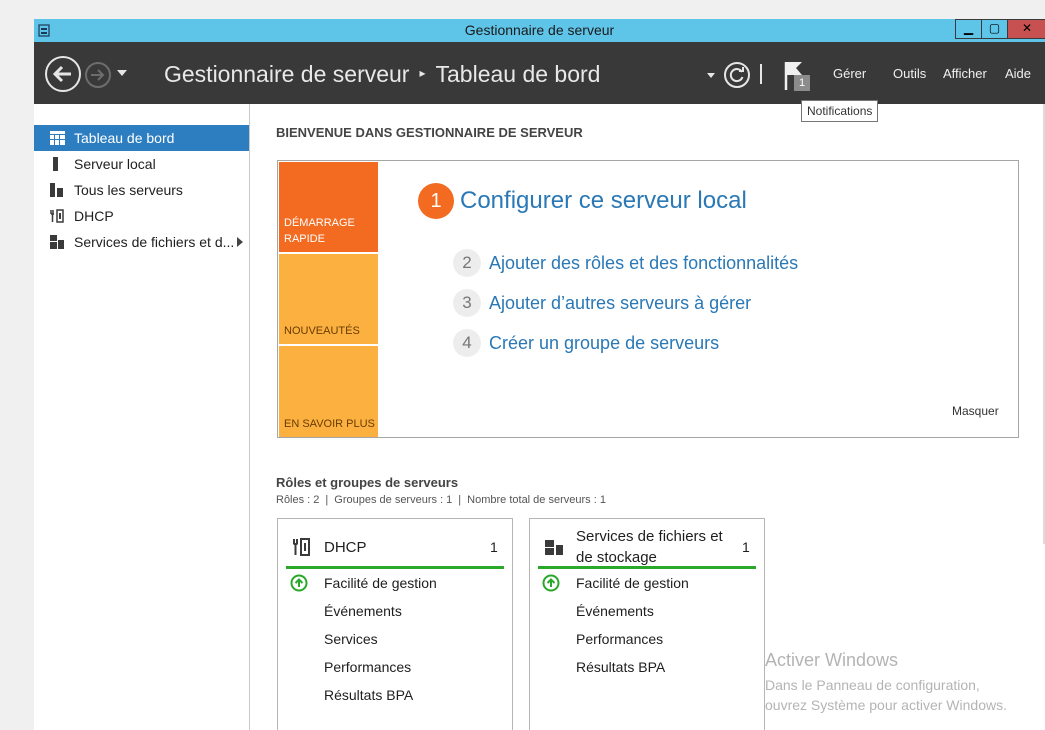 The height and width of the screenshot is (730, 1045). I want to click on roles-count: Rôles : 2, so click(298, 500).